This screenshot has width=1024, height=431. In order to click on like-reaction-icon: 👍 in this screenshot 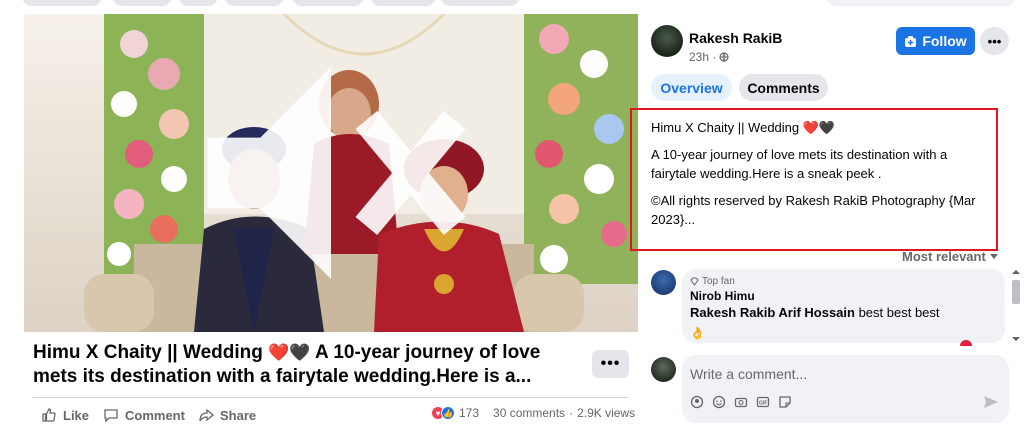, I will do `click(448, 413)`.